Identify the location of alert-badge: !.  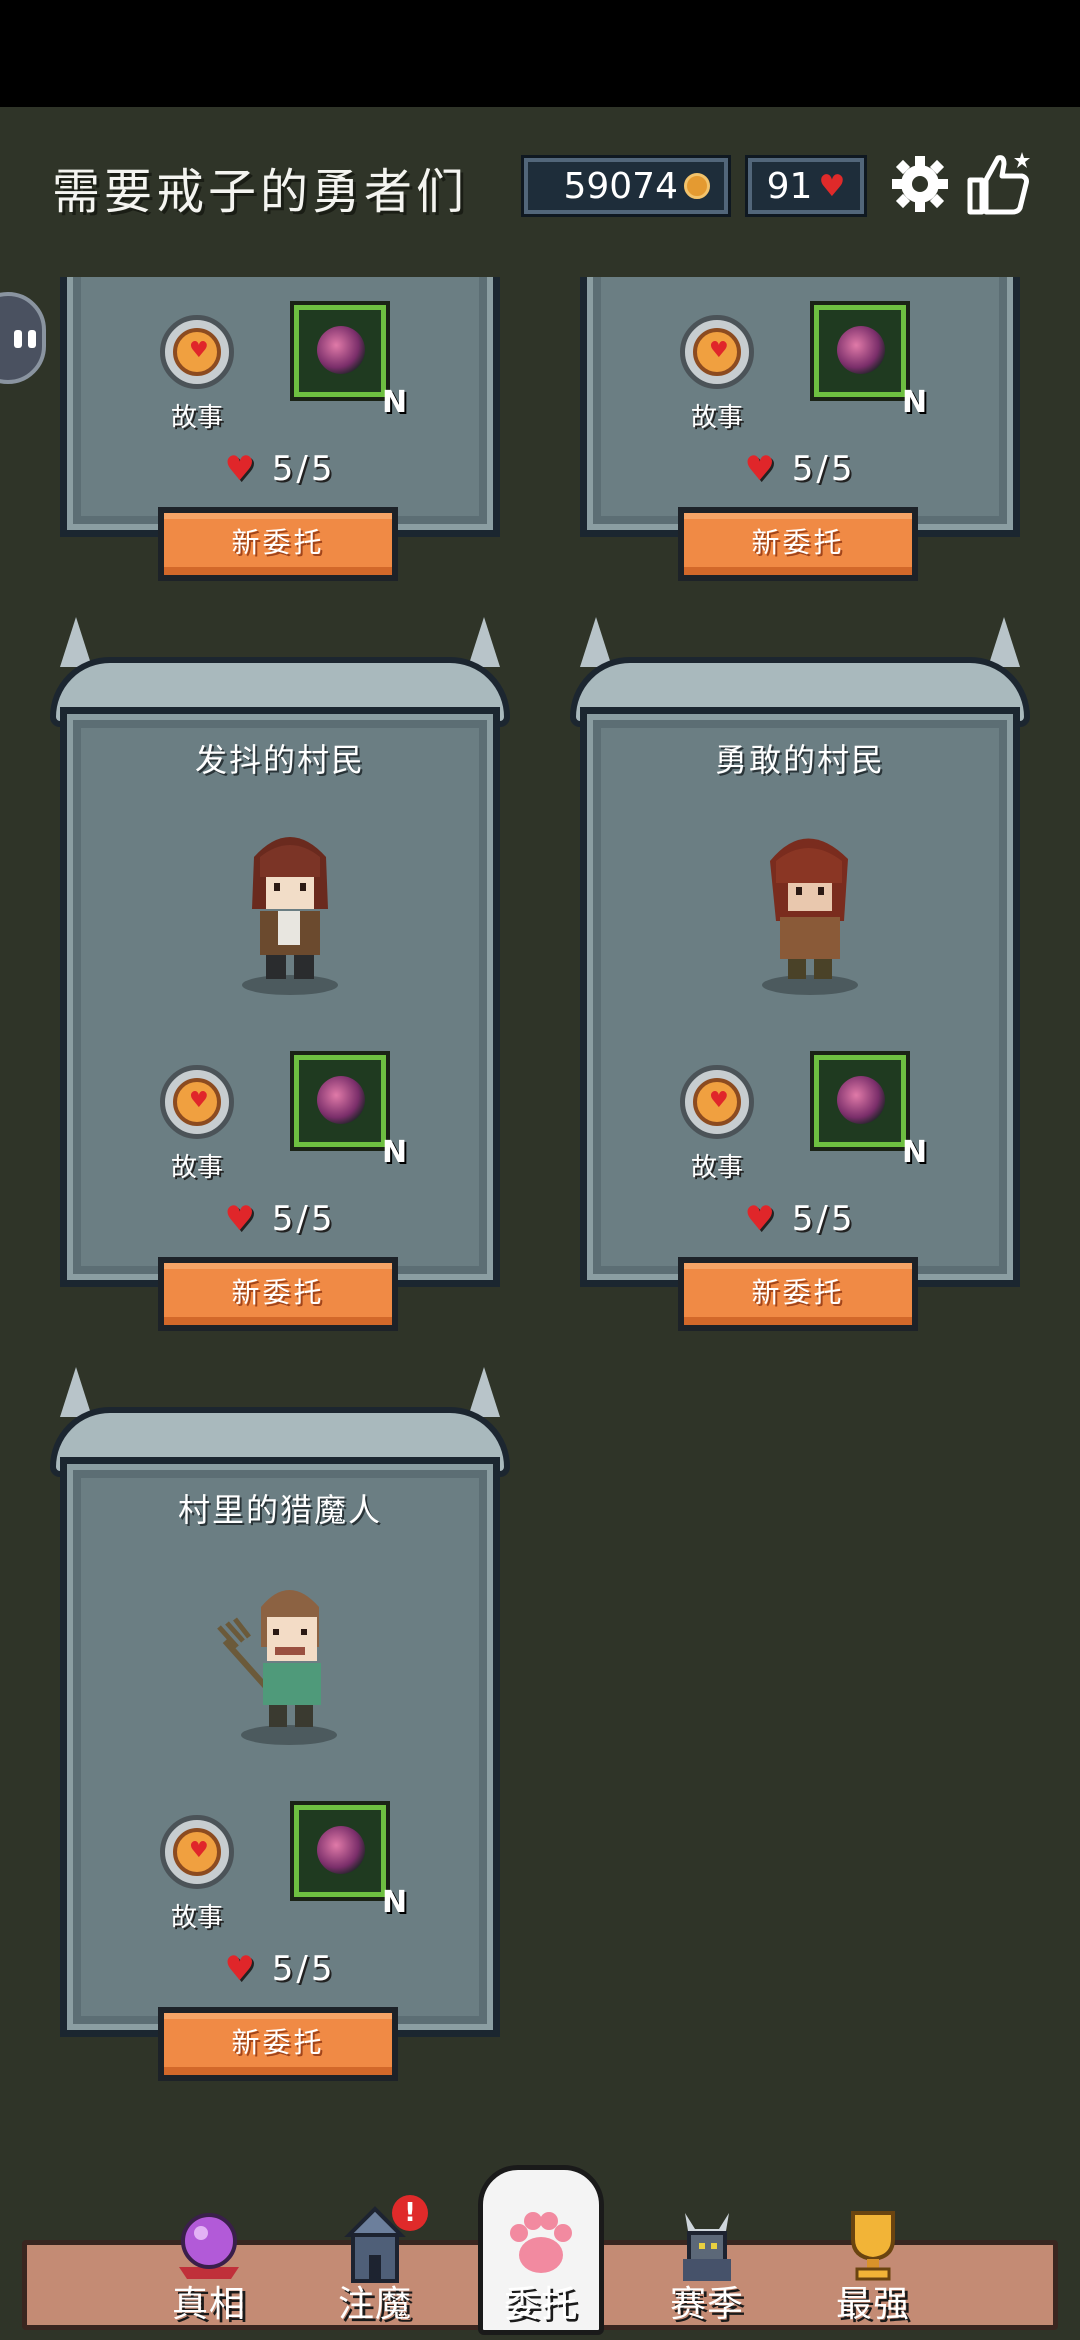
(410, 2213).